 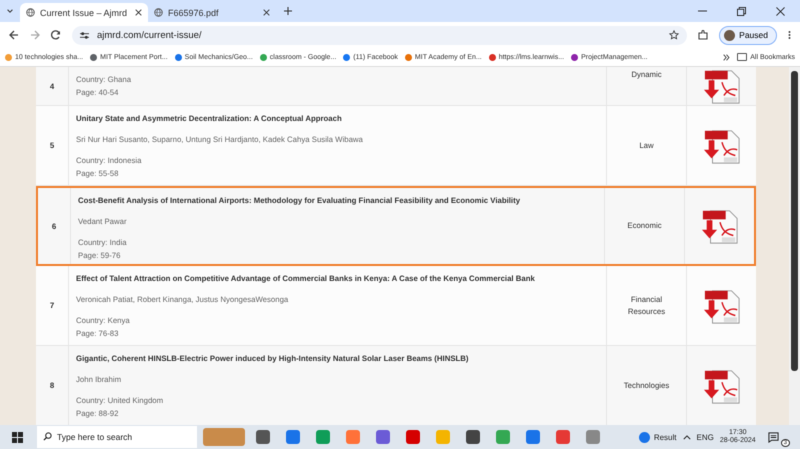 I want to click on browser-tab: F665976.pdf, so click(x=212, y=12).